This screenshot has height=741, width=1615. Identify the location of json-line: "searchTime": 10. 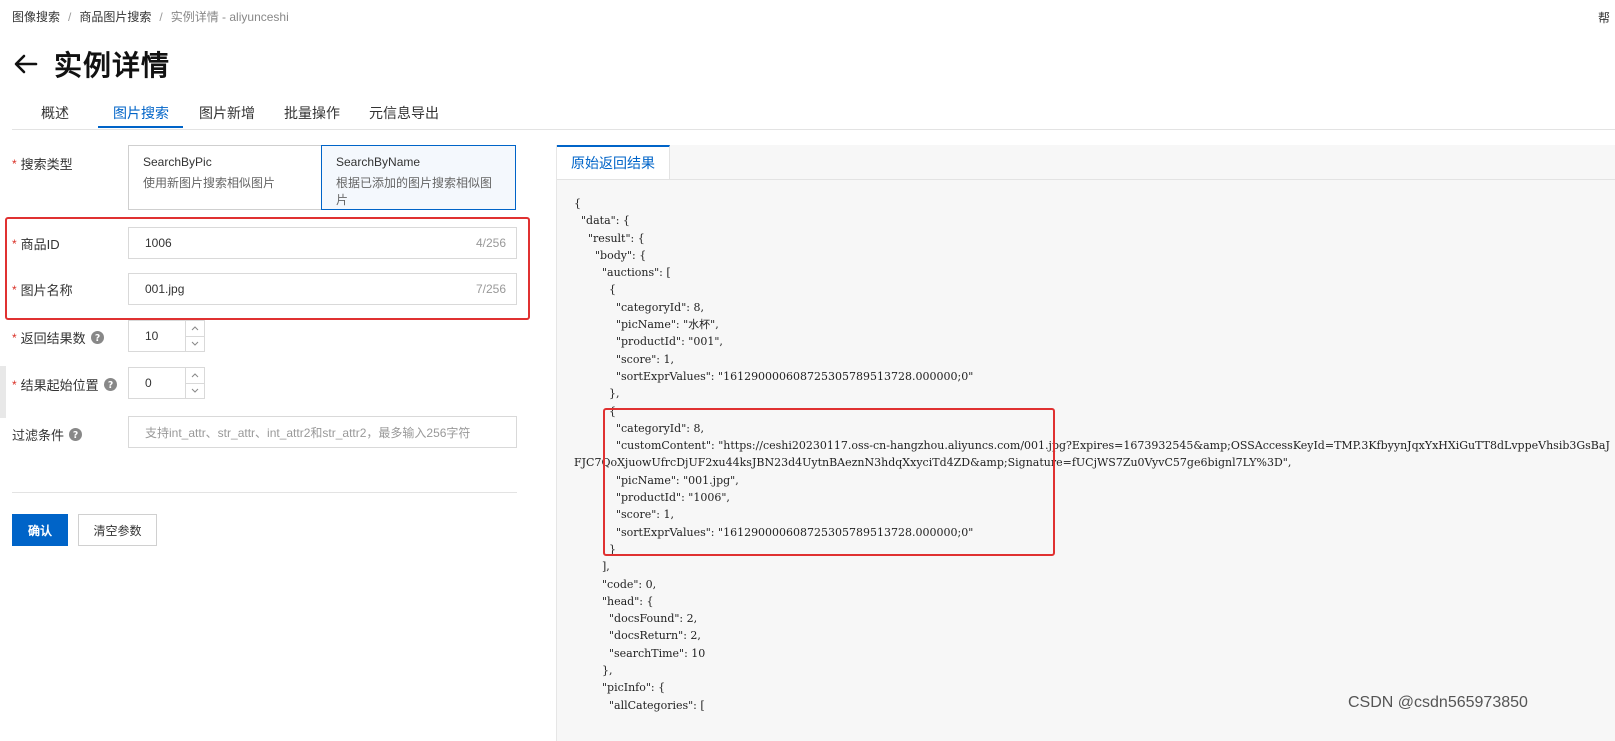
(640, 653).